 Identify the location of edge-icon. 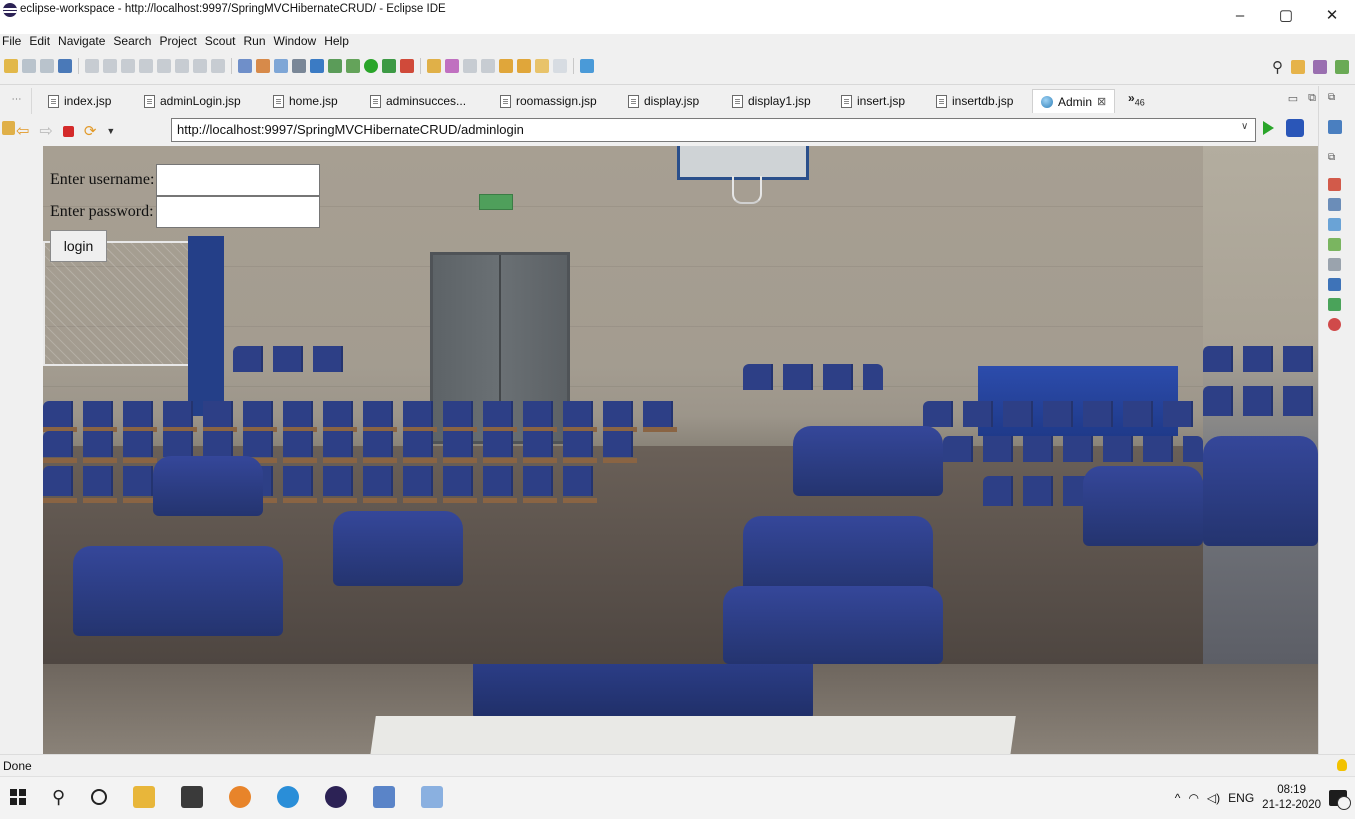
(288, 797).